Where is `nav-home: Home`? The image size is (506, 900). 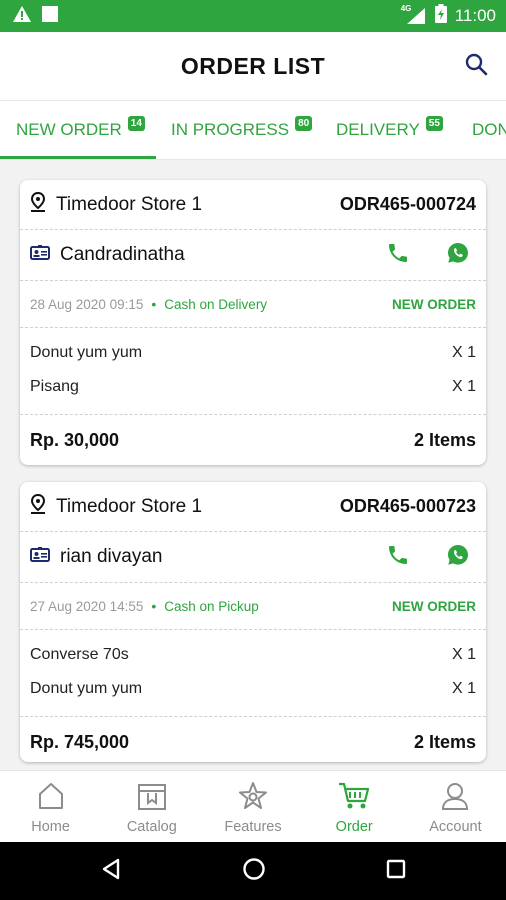 nav-home: Home is located at coordinates (50, 807).